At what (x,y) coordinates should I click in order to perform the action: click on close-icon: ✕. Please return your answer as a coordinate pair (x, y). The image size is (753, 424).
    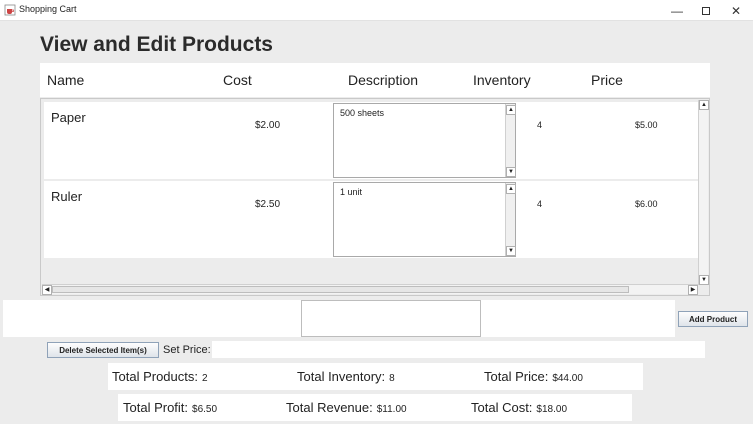
    Looking at the image, I should click on (736, 10).